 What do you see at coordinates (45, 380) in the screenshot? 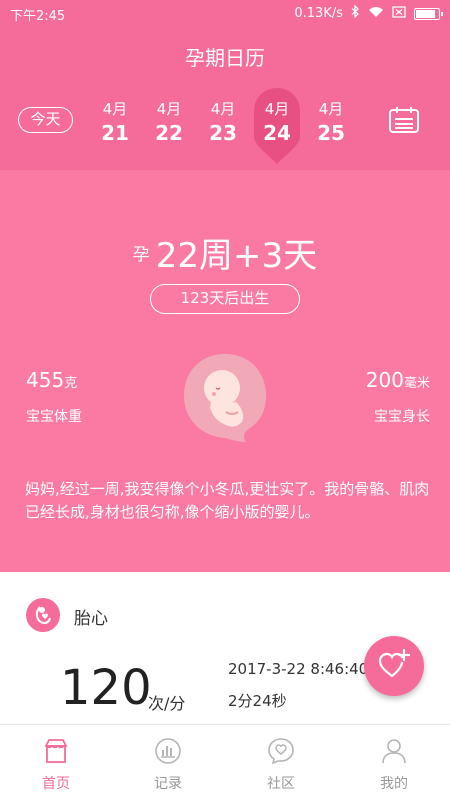
I see `weight-value: 455` at bounding box center [45, 380].